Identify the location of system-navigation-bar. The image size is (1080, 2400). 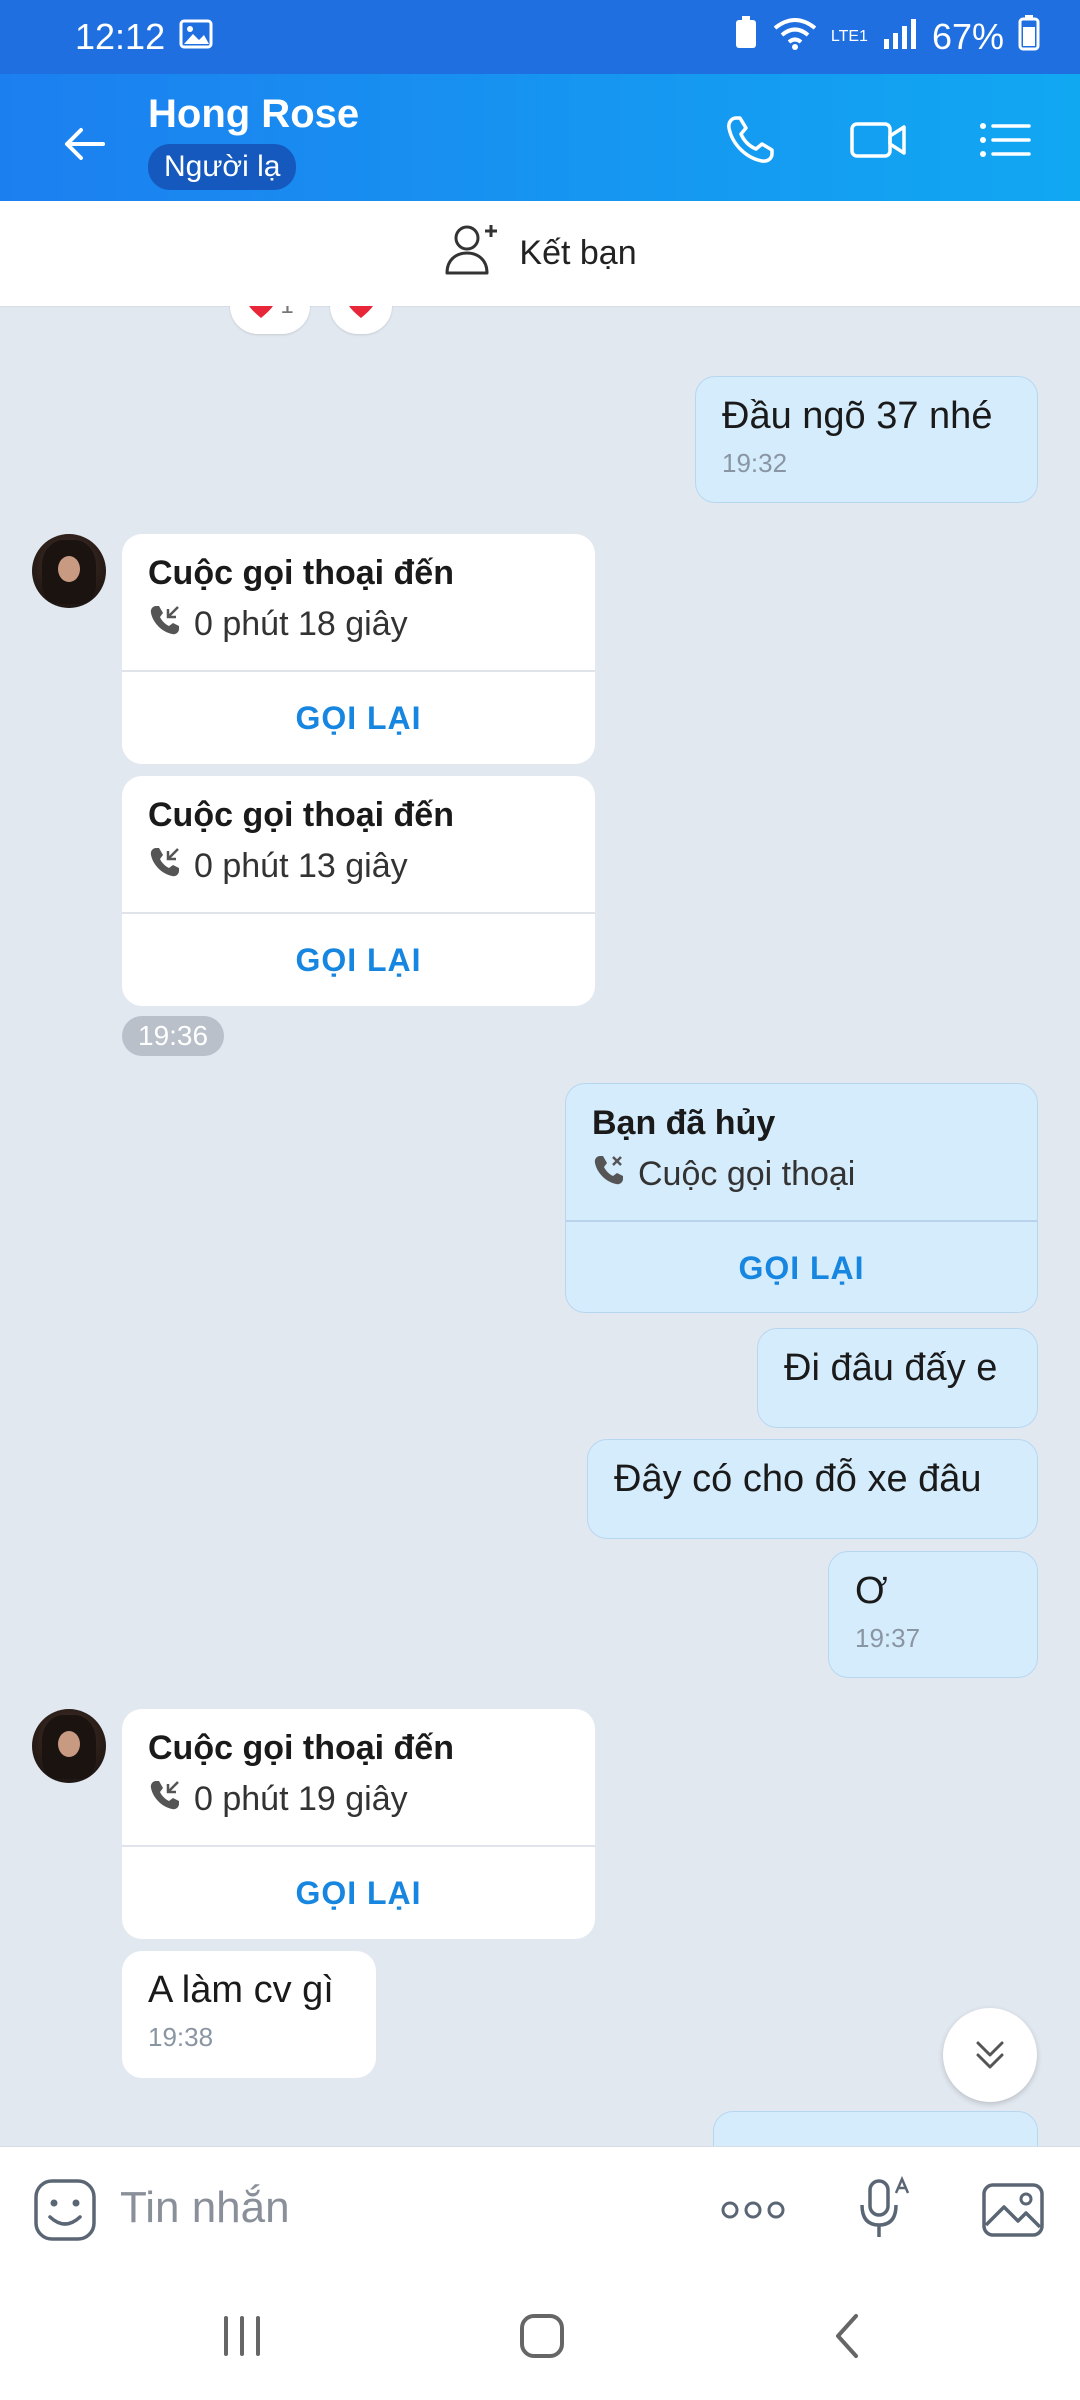
(540, 2334).